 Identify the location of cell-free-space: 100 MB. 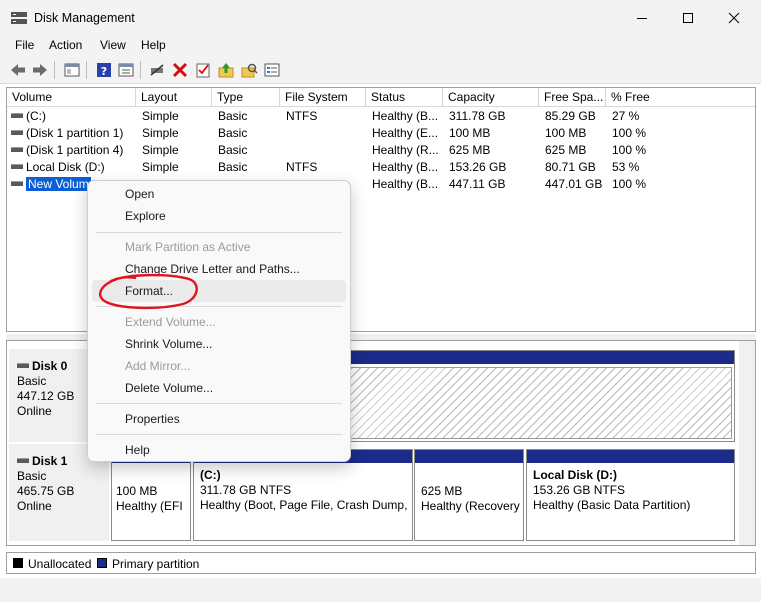
(566, 133).